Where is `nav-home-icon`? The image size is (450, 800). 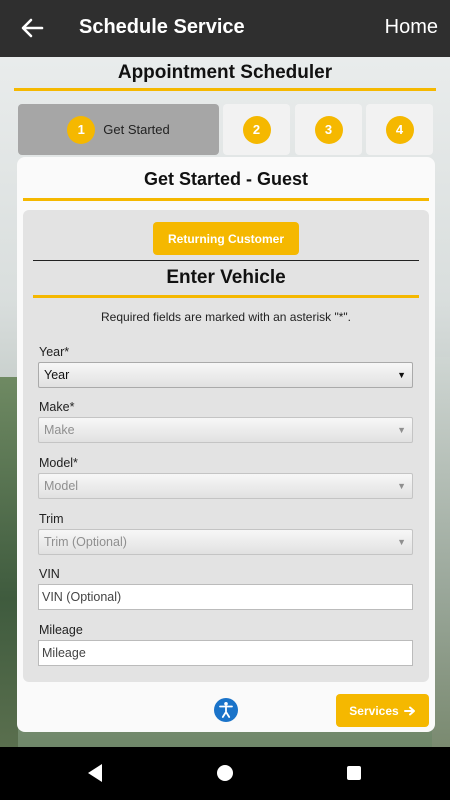 nav-home-icon is located at coordinates (225, 773).